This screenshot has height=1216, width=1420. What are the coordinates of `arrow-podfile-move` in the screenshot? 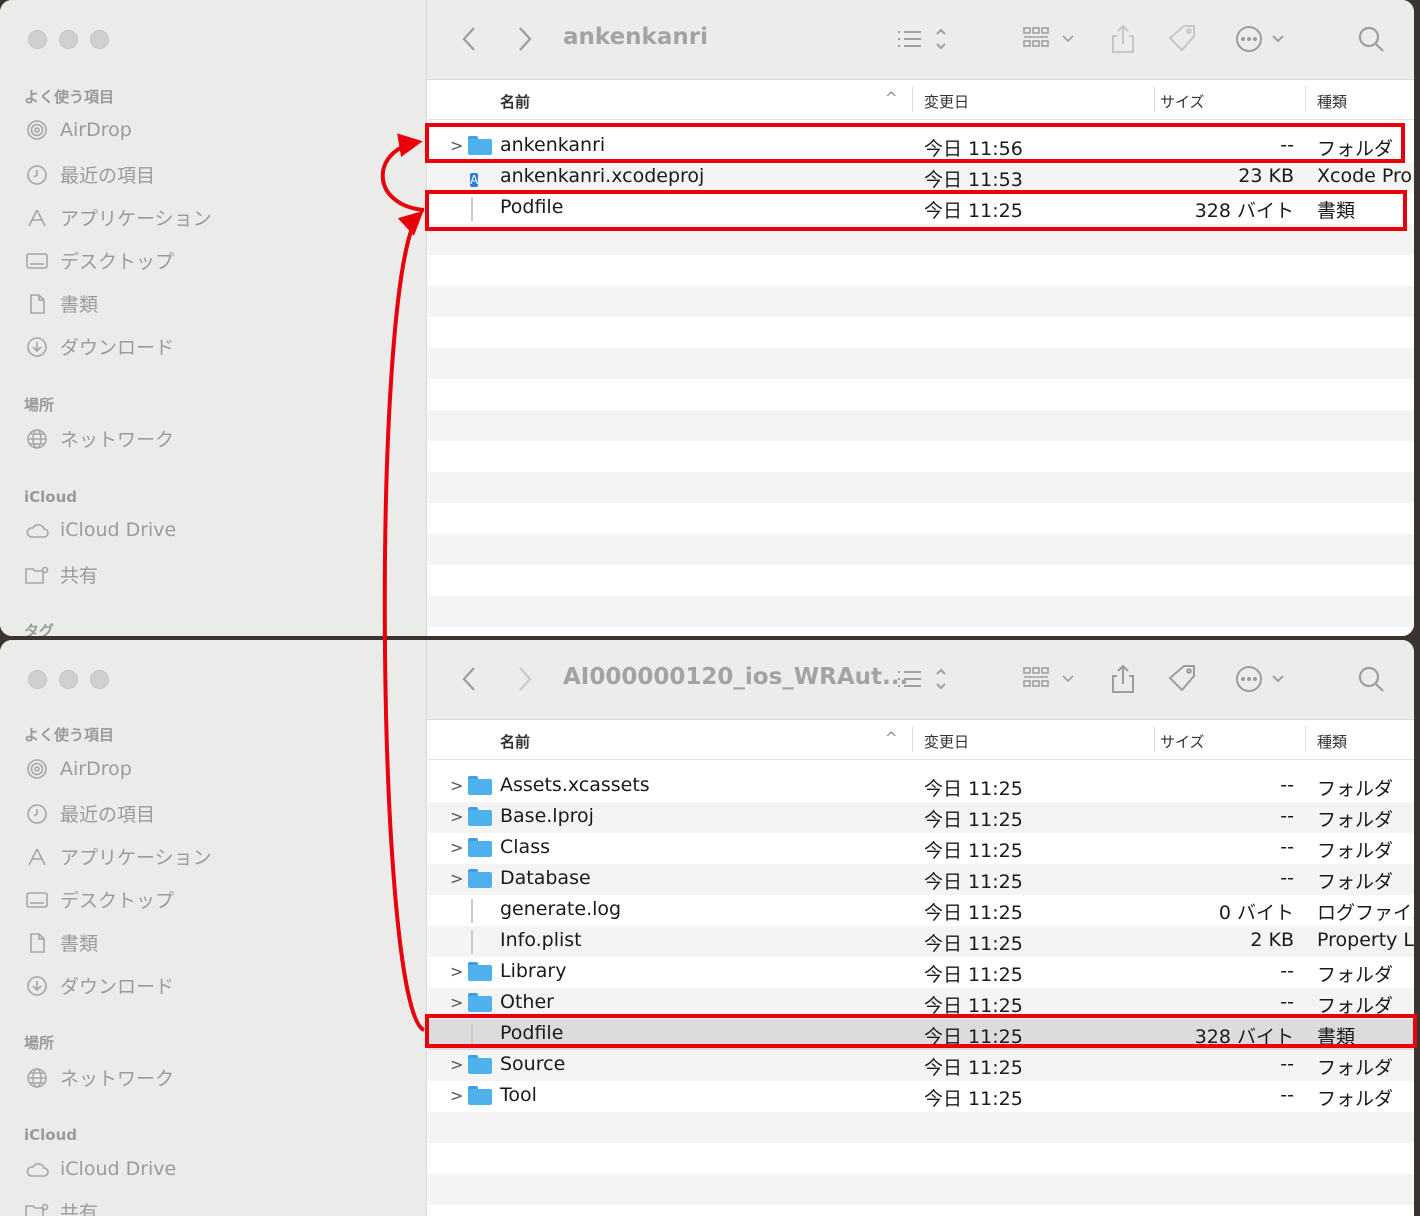 It's located at (404, 621).